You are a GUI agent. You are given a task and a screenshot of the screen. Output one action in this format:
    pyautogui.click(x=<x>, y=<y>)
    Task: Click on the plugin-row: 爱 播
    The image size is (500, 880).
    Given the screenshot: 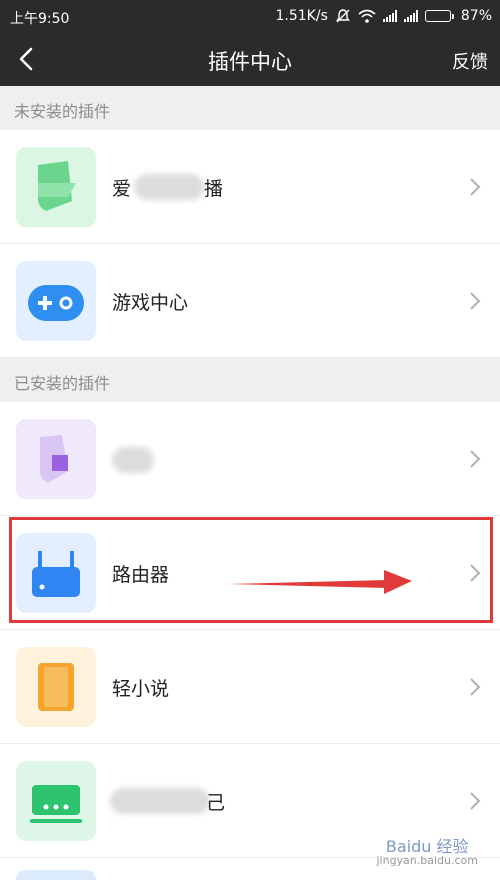 What is the action you would take?
    pyautogui.click(x=250, y=187)
    